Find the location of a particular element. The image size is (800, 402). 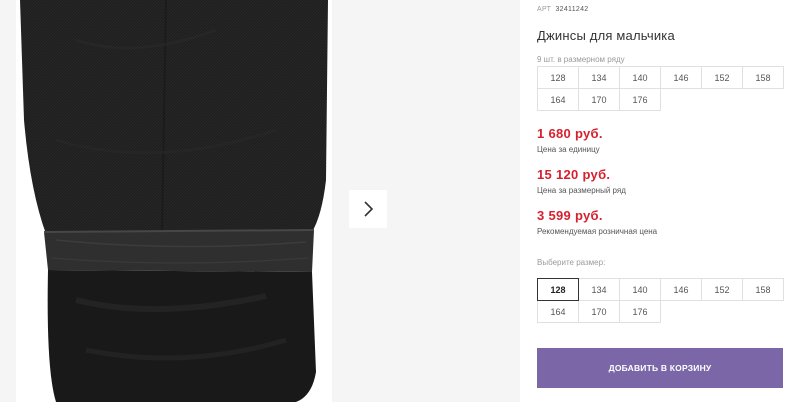

size-row-cell: 152 is located at coordinates (722, 77).